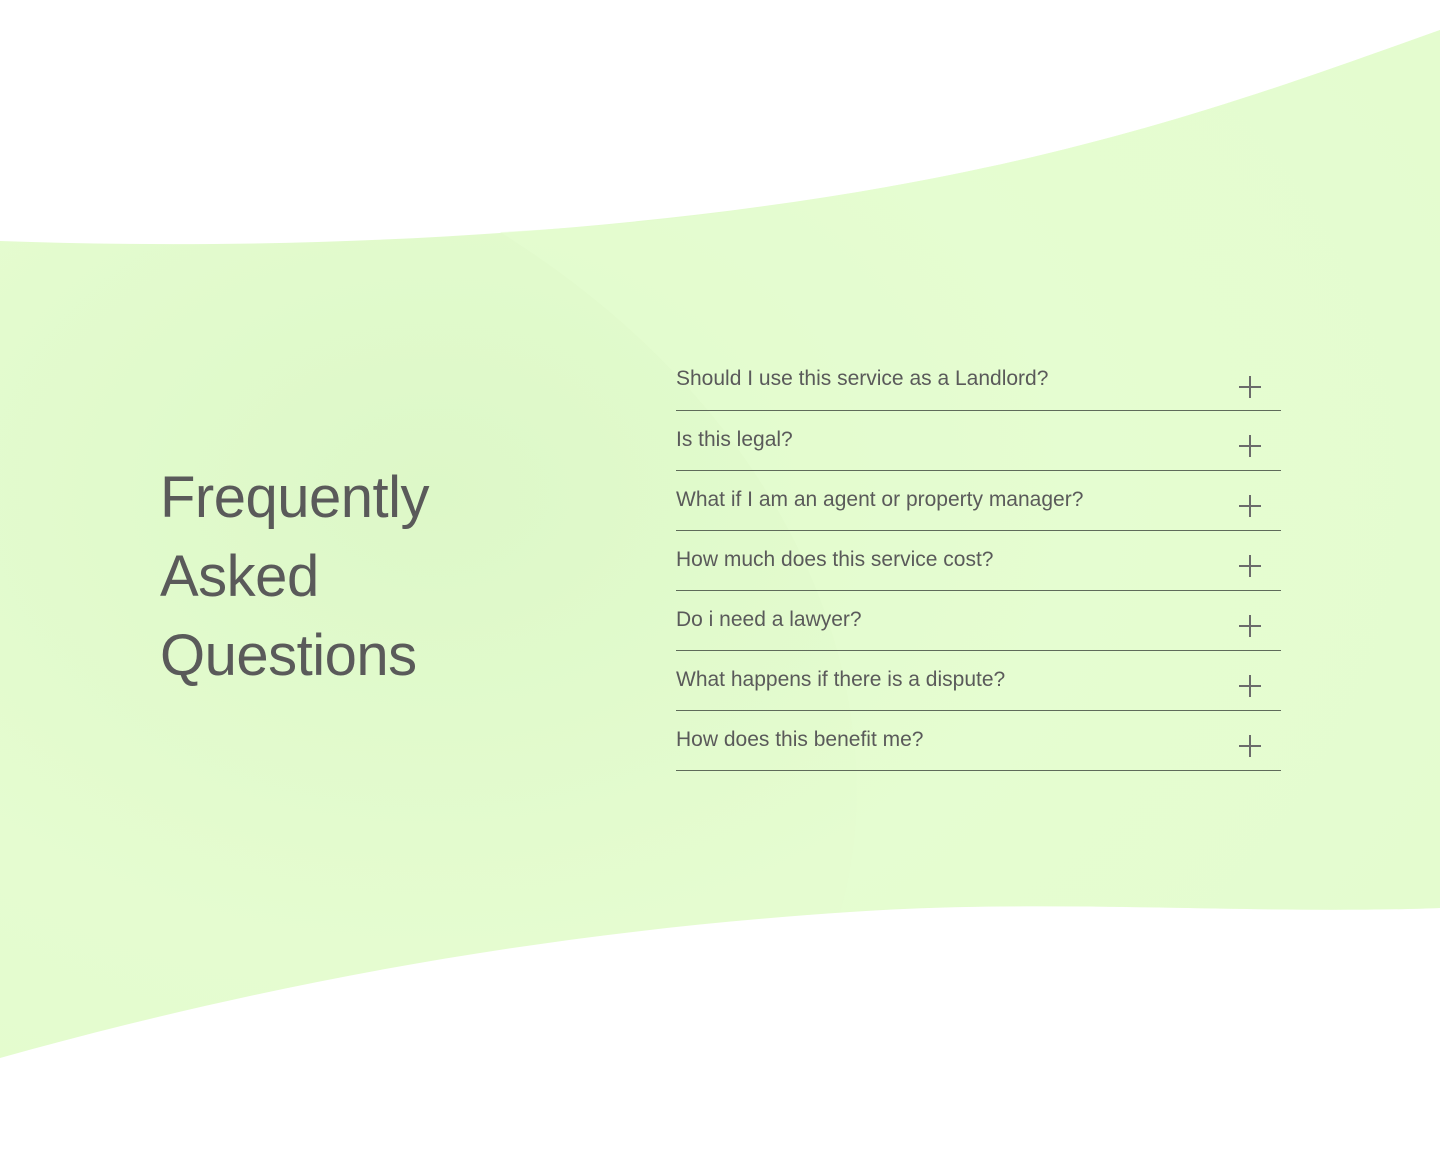 This screenshot has height=1150, width=1440. Describe the element at coordinates (978, 741) in the screenshot. I see `faq-item-benefit: How does this benefit me?` at that location.